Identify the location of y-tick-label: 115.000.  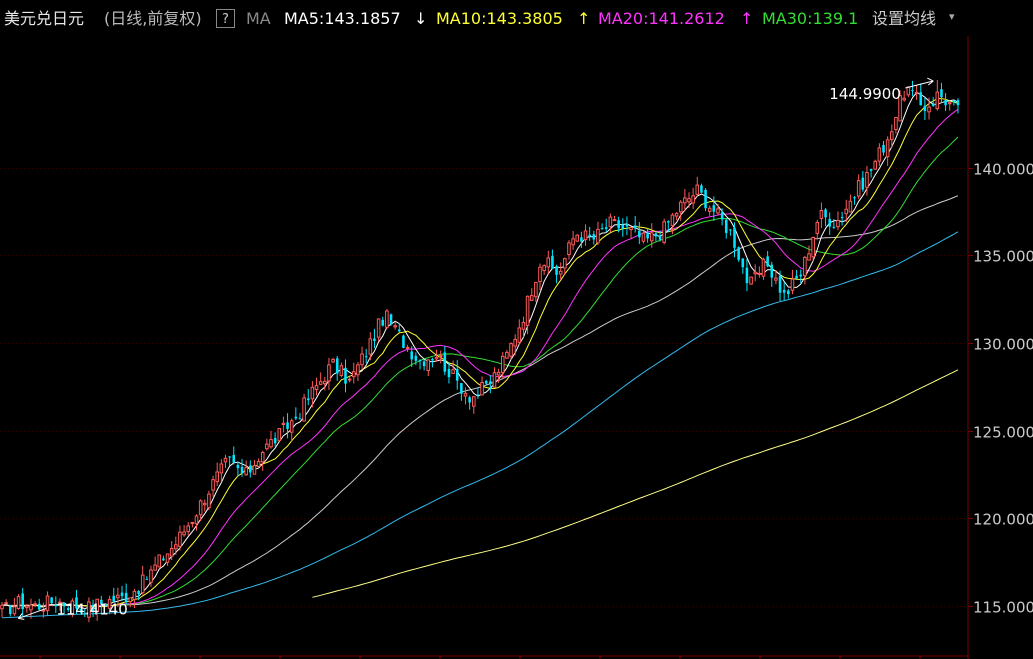
(1003, 608).